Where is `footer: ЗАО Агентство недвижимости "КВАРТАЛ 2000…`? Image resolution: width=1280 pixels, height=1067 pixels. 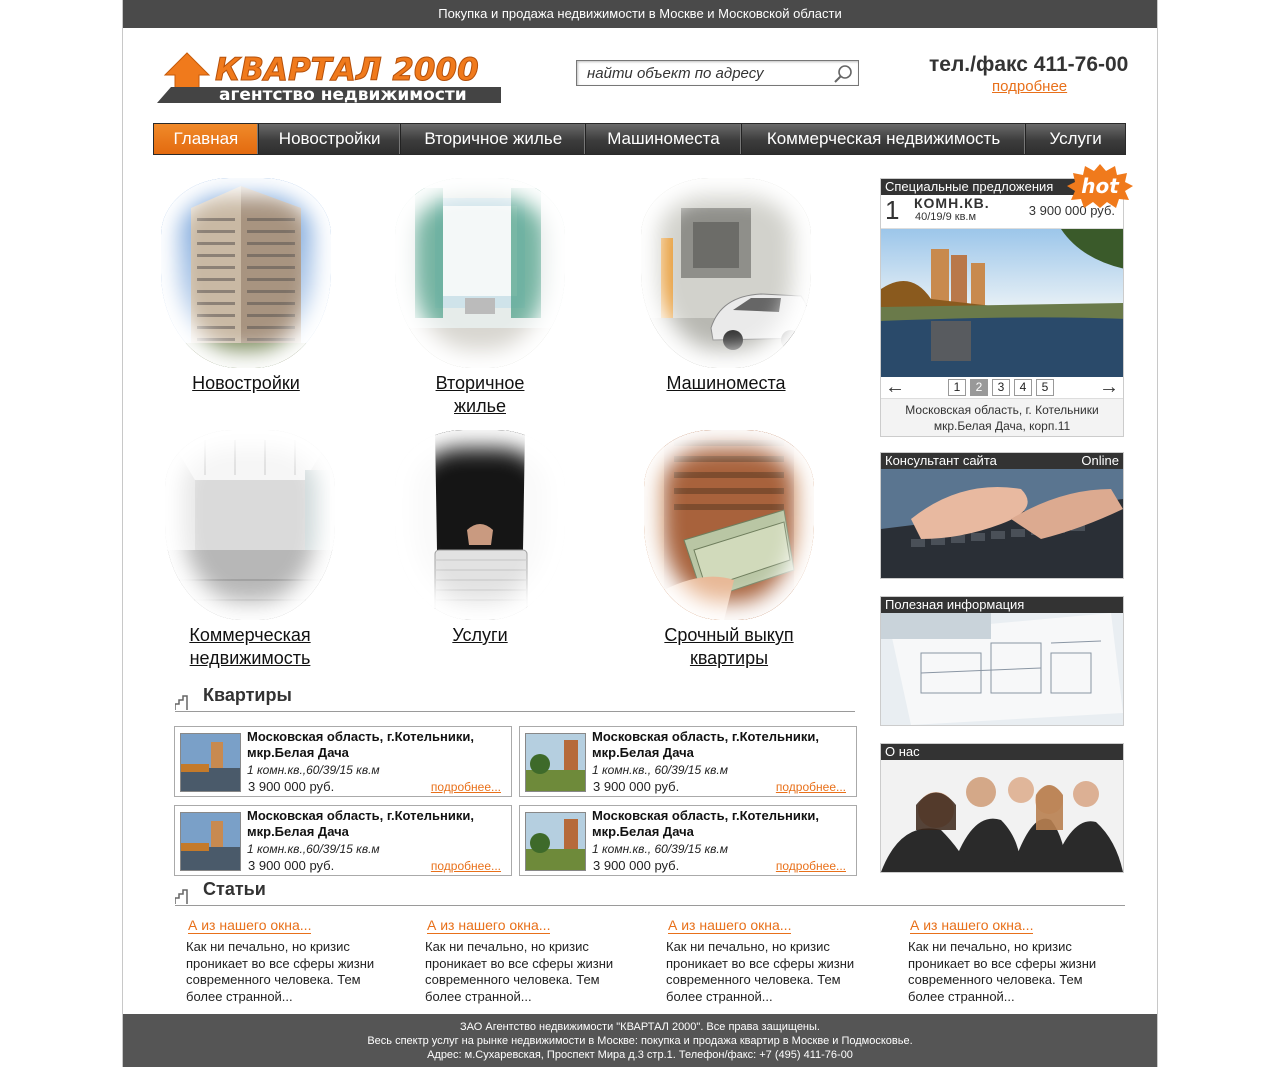
footer: ЗАО Агентство недвижимости "КВАРТАЛ 2000… is located at coordinates (640, 1040).